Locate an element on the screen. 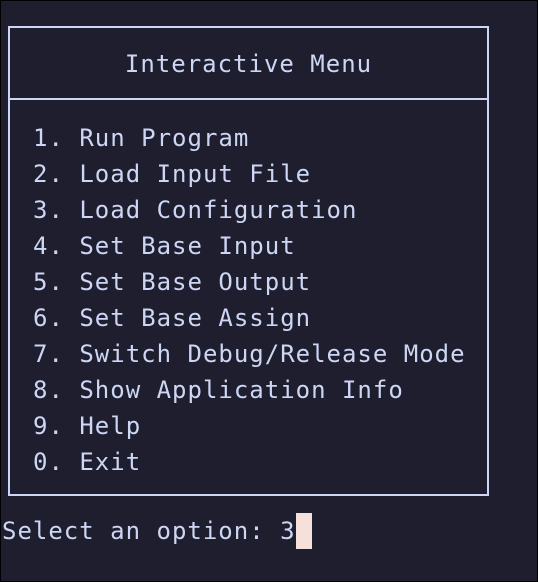 This screenshot has height=582, width=538. menu-item-run-program: 1. Run Program is located at coordinates (141, 138).